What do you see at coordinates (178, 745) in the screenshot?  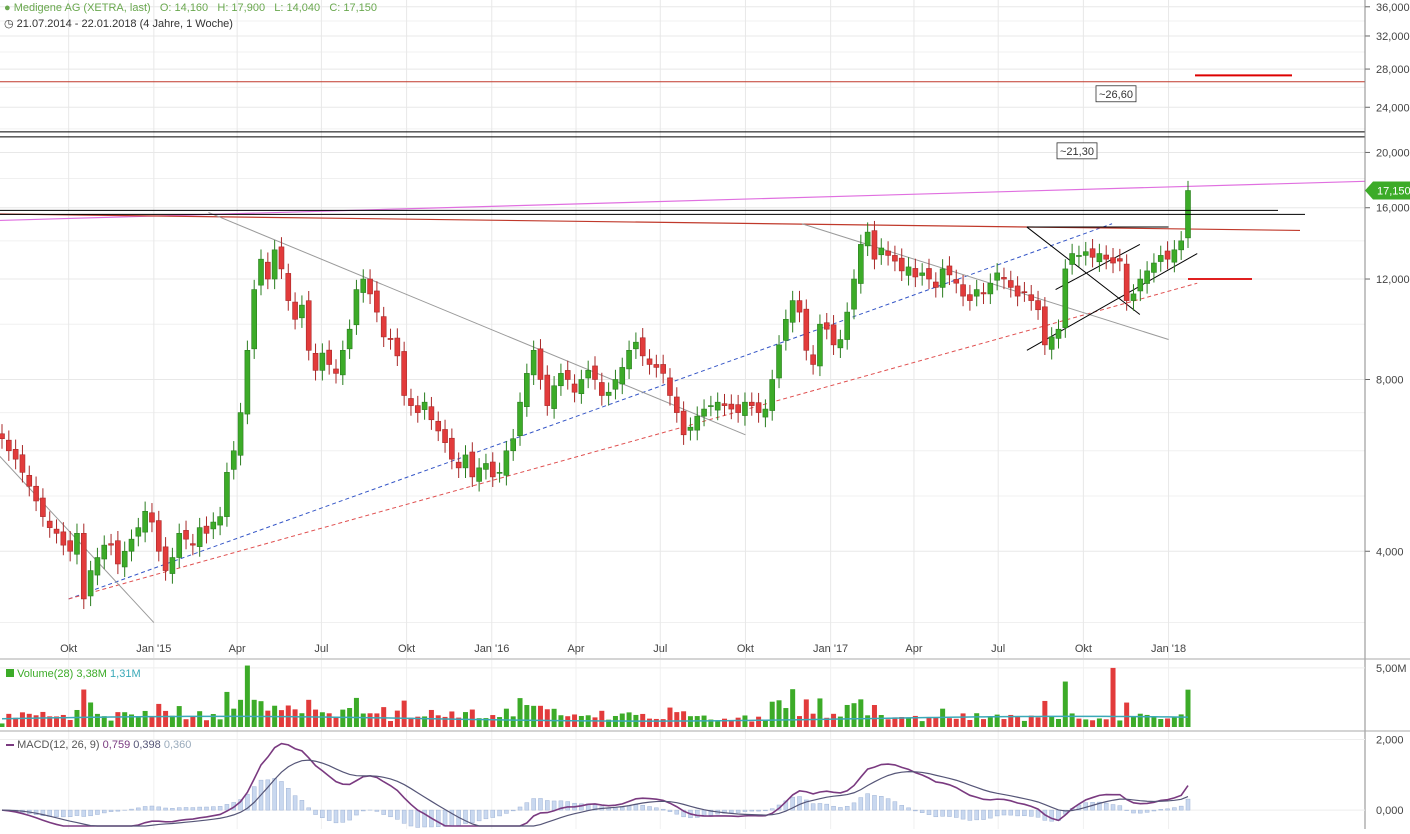 I see `macd-hist-value: 0,360` at bounding box center [178, 745].